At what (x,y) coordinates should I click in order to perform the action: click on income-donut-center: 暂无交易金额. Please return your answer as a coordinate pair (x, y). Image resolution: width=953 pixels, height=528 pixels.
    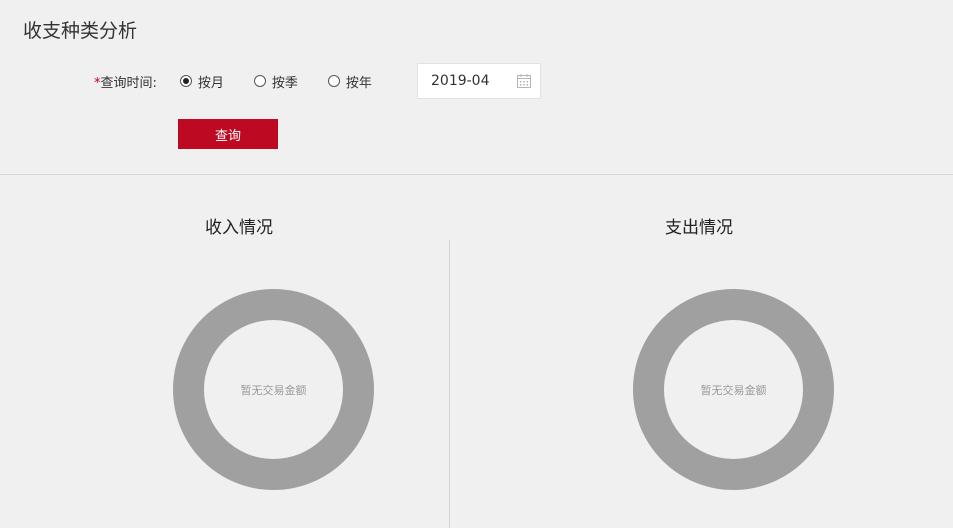
    Looking at the image, I should click on (273, 389).